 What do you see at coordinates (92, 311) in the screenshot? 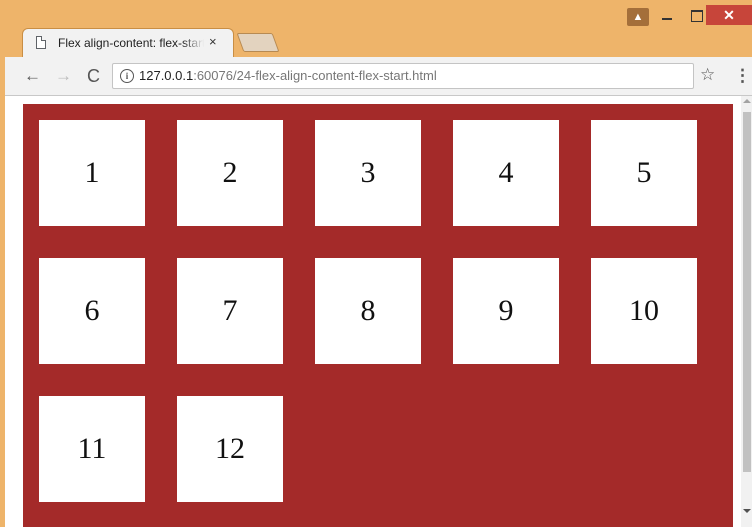
I see `flex-item: 6` at bounding box center [92, 311].